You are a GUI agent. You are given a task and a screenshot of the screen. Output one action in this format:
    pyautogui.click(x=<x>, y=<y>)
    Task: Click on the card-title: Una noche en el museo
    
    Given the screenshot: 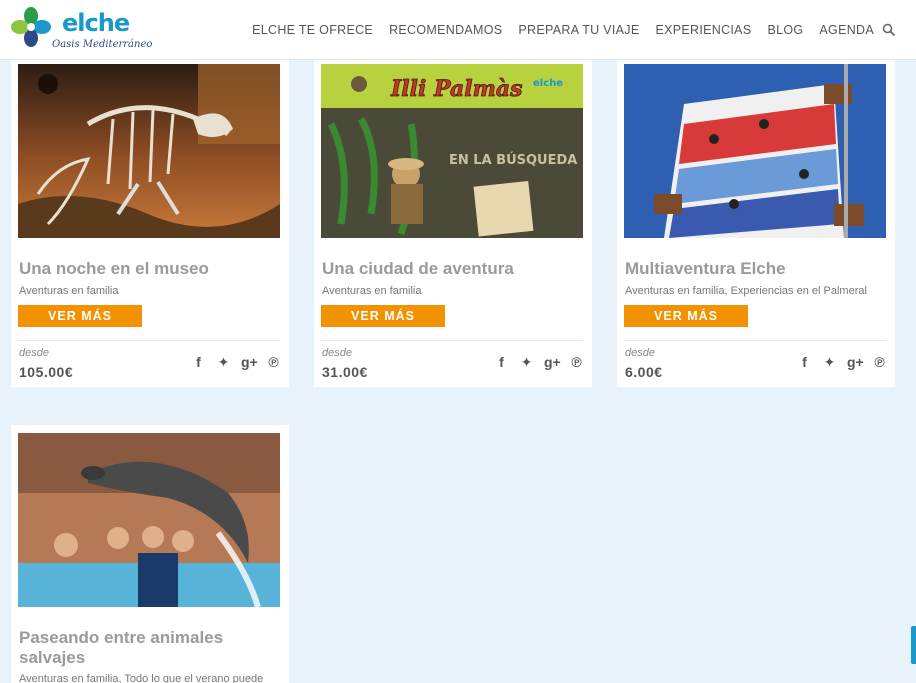 What is the action you would take?
    pyautogui.click(x=150, y=269)
    